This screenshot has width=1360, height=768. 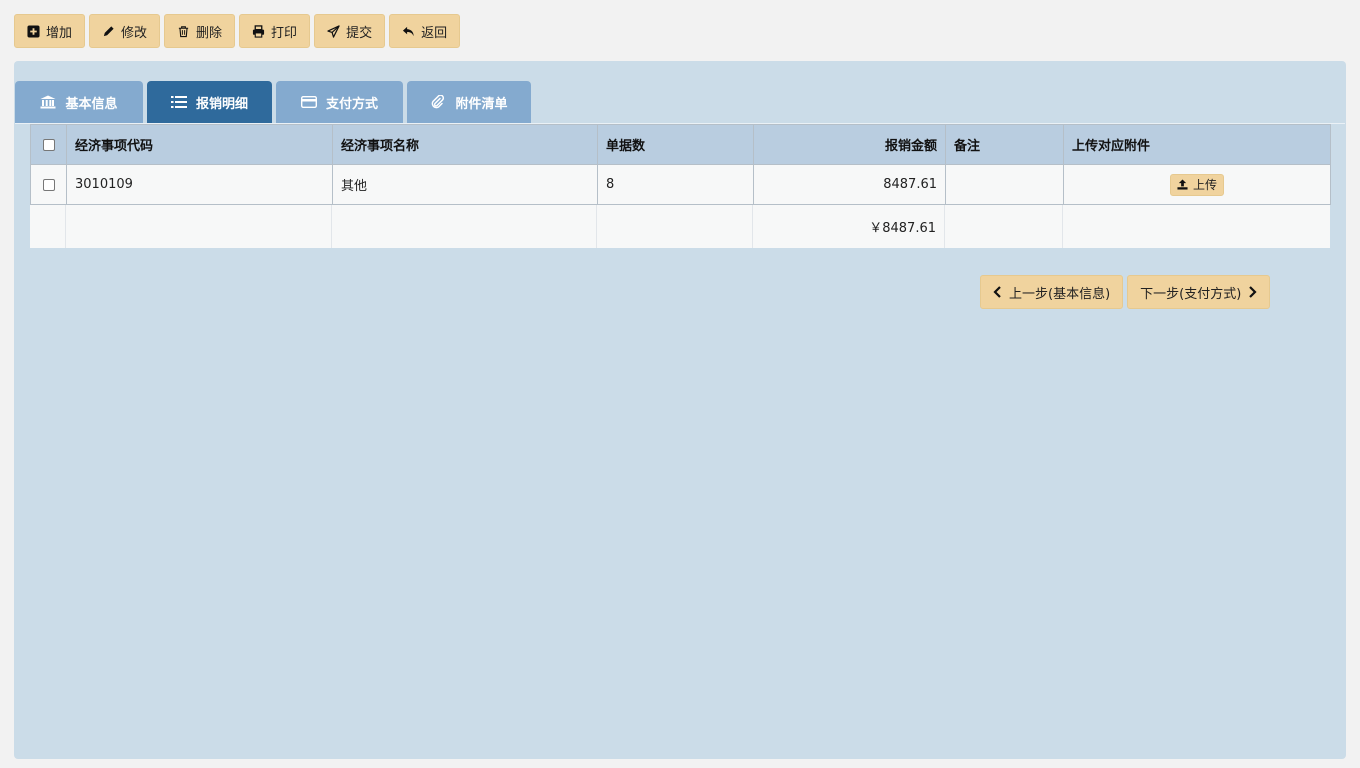 I want to click on tab-expense-details: 报销明细, so click(x=209, y=102).